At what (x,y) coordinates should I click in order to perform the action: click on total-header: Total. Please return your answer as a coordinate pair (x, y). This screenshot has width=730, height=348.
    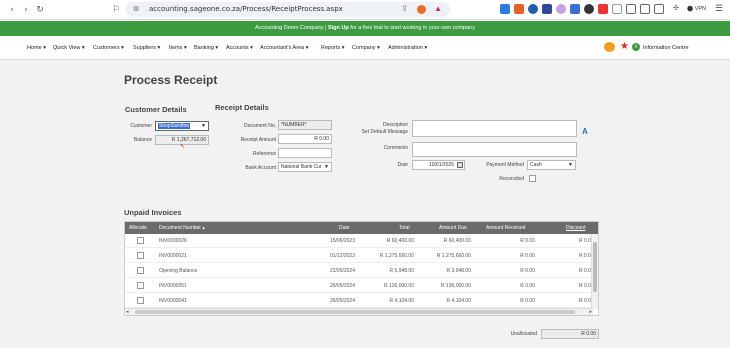
    Looking at the image, I should click on (404, 228).